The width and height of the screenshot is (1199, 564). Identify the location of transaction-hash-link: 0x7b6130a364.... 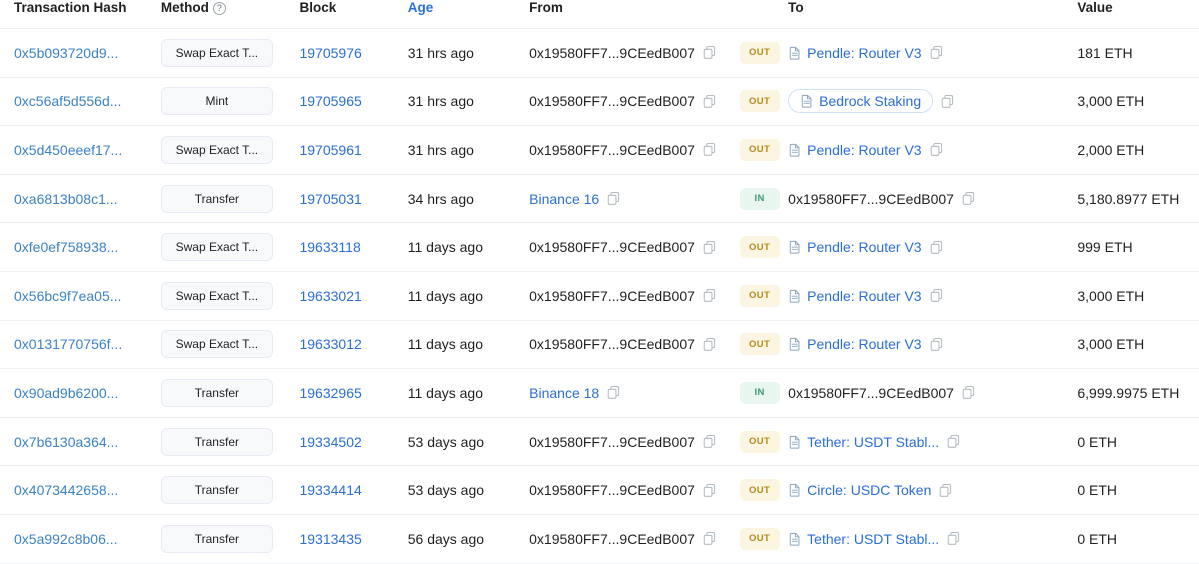
(66, 442).